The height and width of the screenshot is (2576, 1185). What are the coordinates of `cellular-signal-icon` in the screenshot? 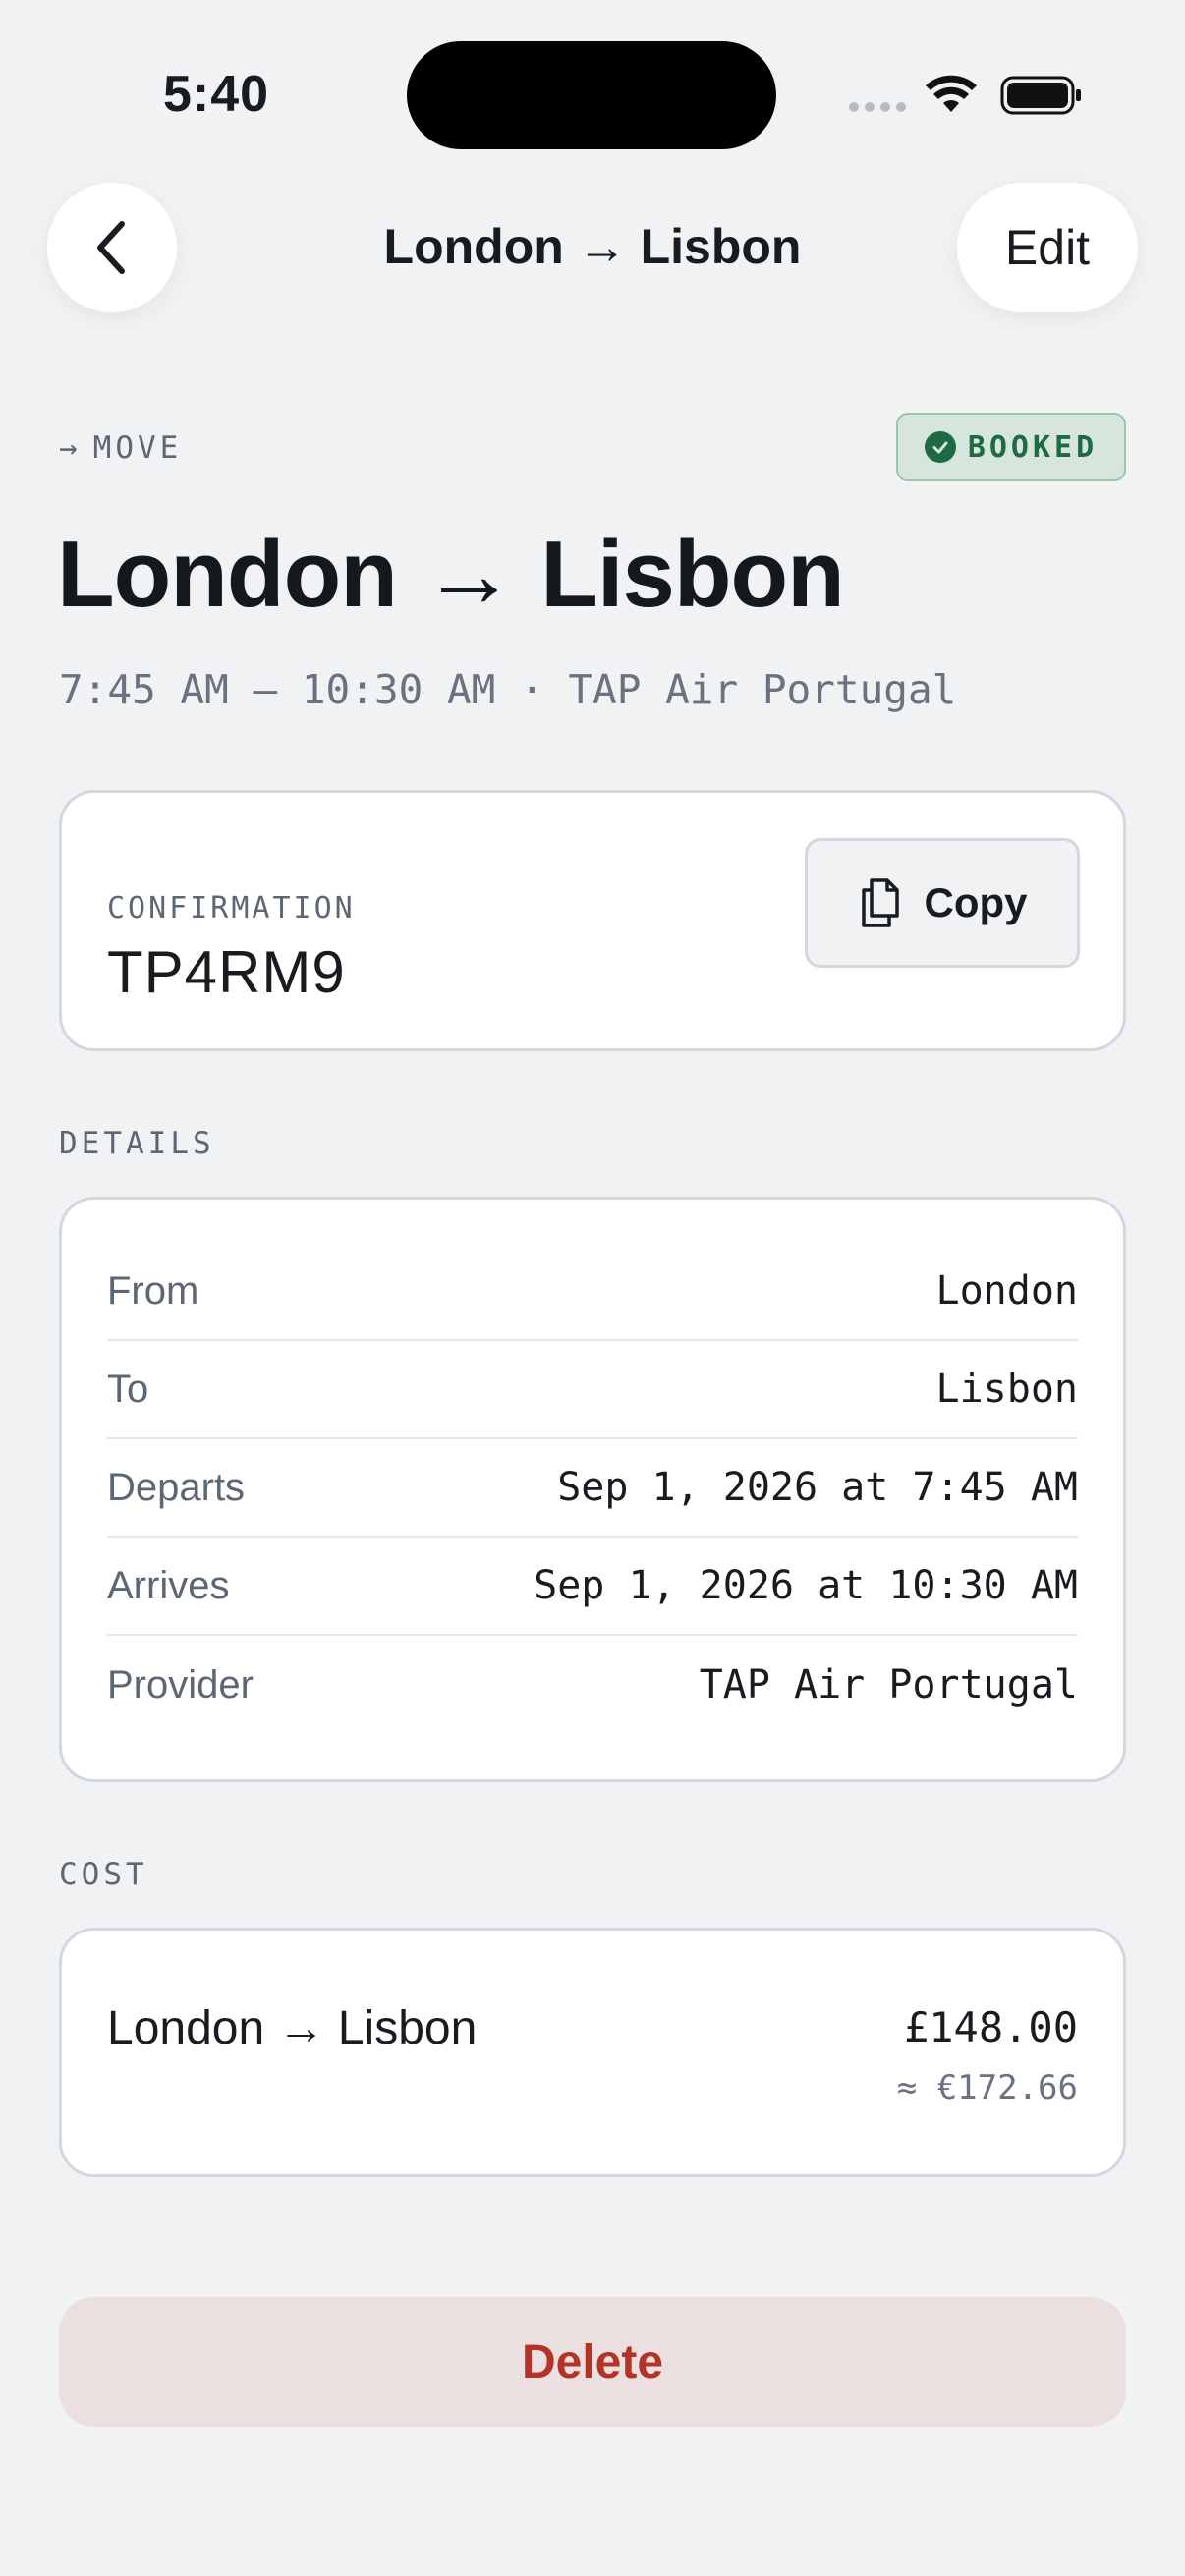 It's located at (878, 107).